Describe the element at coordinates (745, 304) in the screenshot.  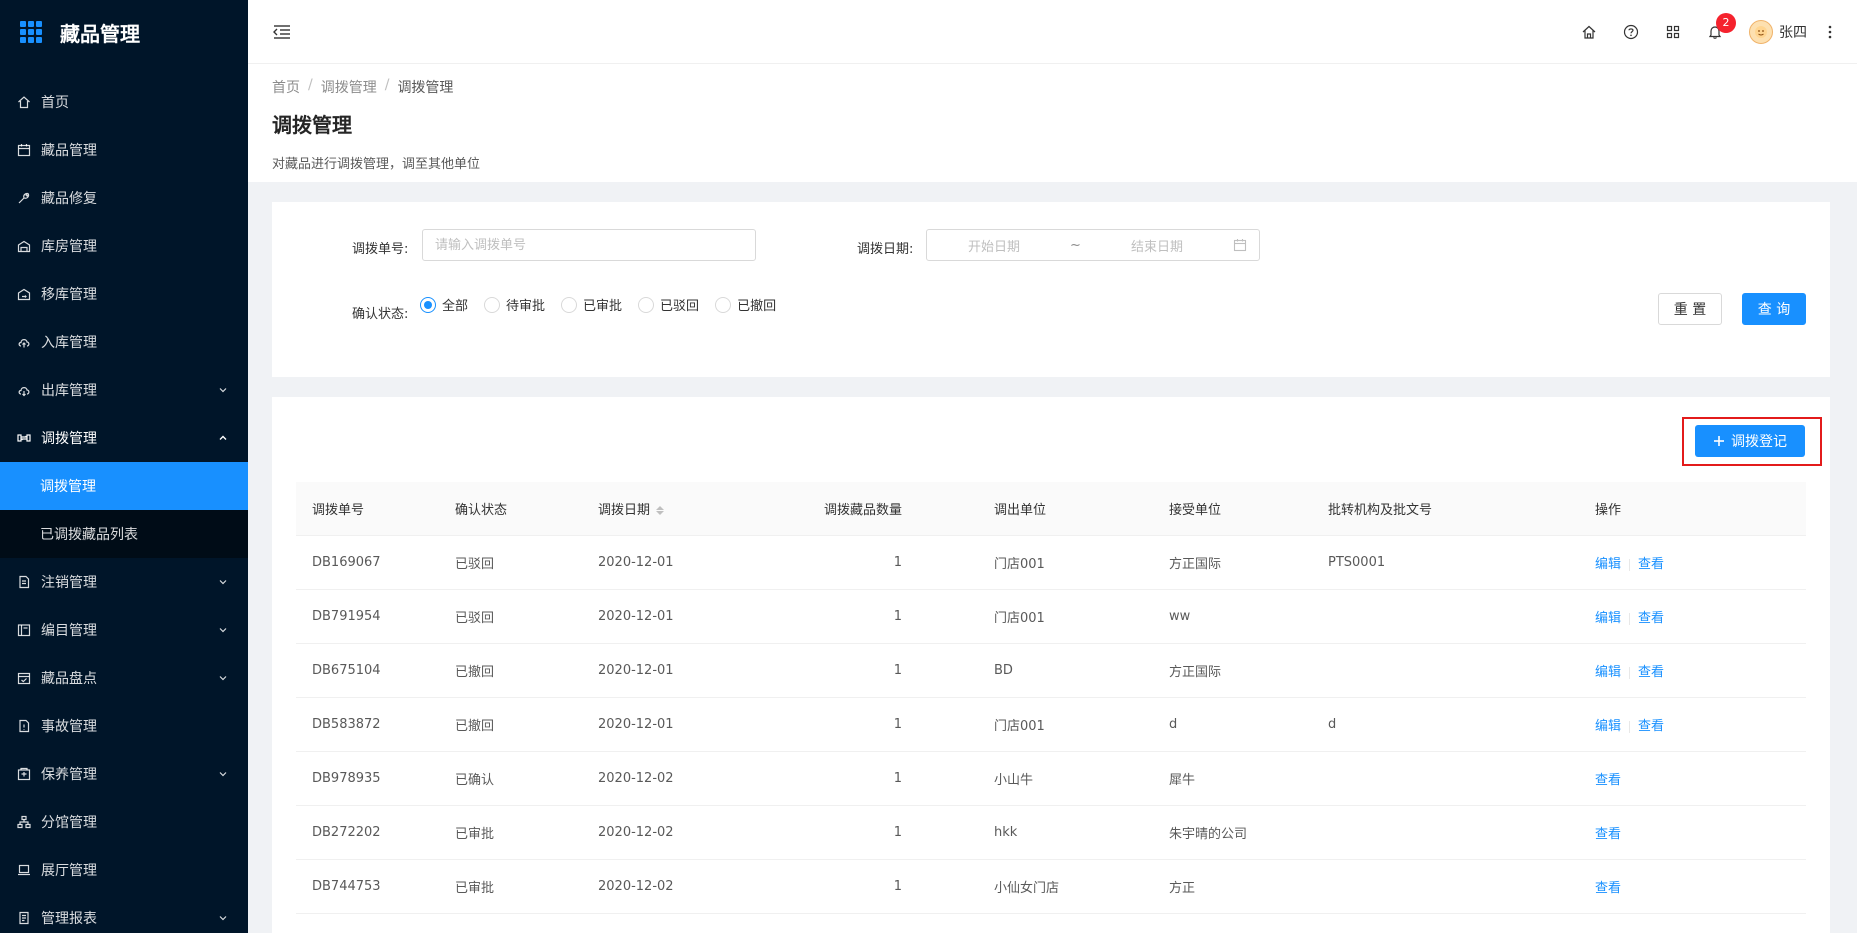
I see `status-radio-4: 已撤回` at that location.